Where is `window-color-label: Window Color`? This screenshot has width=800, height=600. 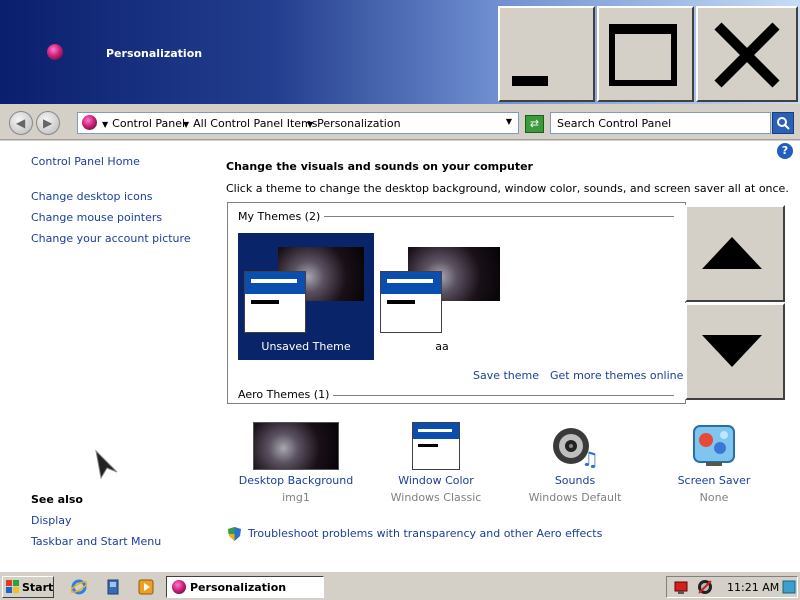 window-color-label: Window Color is located at coordinates (436, 480).